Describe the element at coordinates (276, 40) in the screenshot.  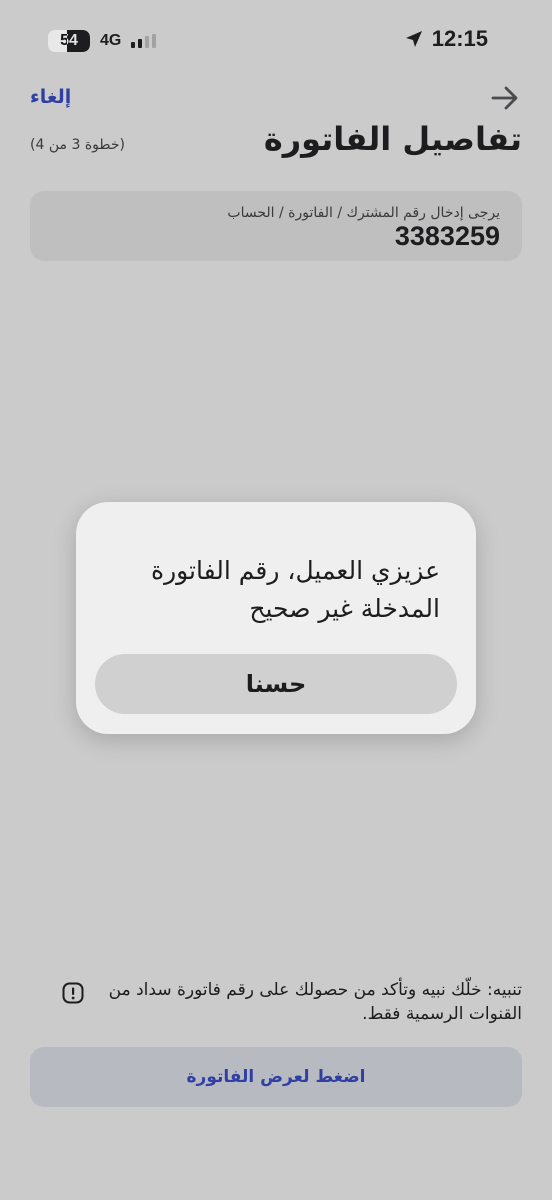
I see `status-bar: 54 4G 12:15` at that location.